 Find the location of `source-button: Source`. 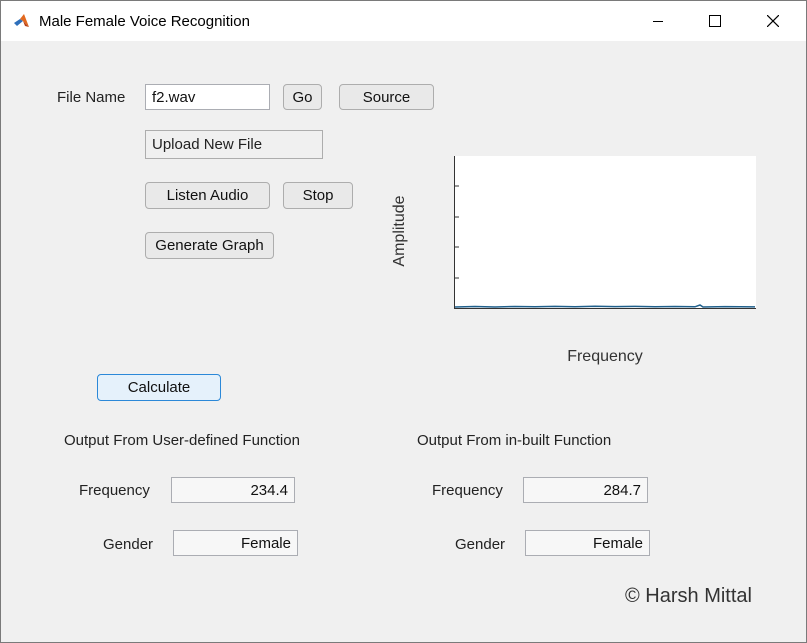

source-button: Source is located at coordinates (386, 97).